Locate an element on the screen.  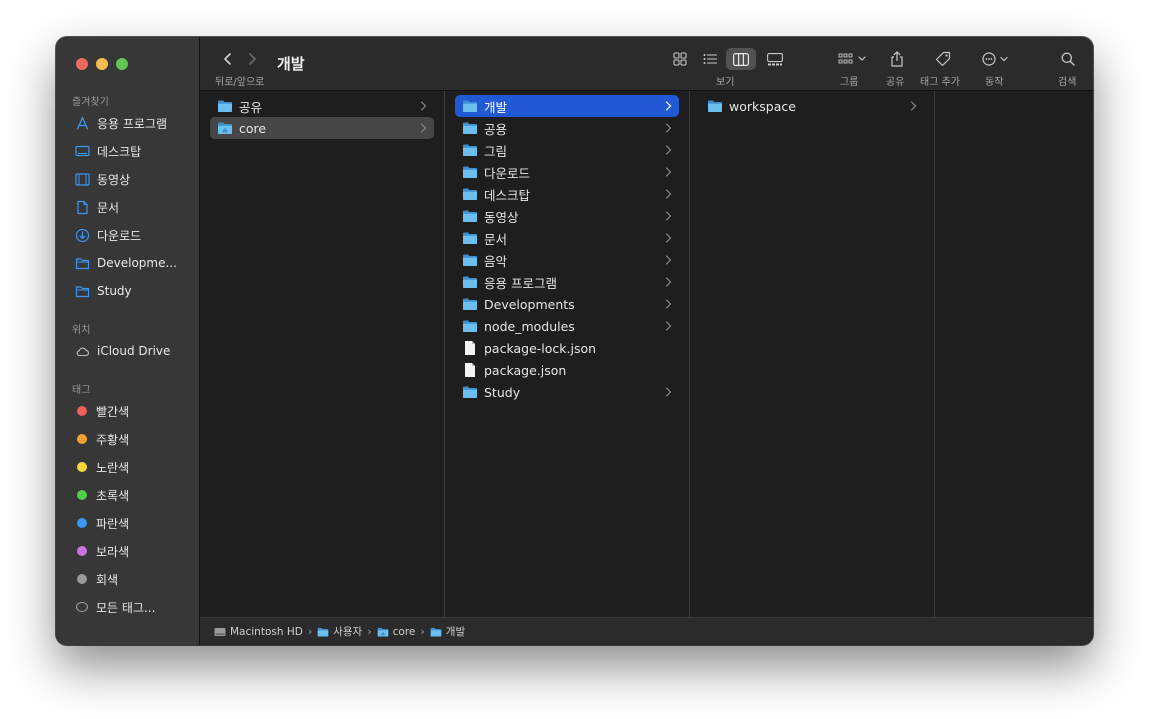
sidebar-tag-4: 파란색 is located at coordinates (128, 523).